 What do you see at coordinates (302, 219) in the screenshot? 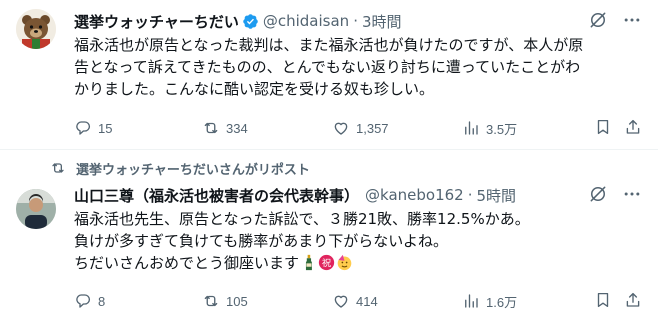
I see `text-line: 福永活也先生、原告となった訴訟で、３勝21敗、勝率12.5%かあ。` at bounding box center [302, 219].